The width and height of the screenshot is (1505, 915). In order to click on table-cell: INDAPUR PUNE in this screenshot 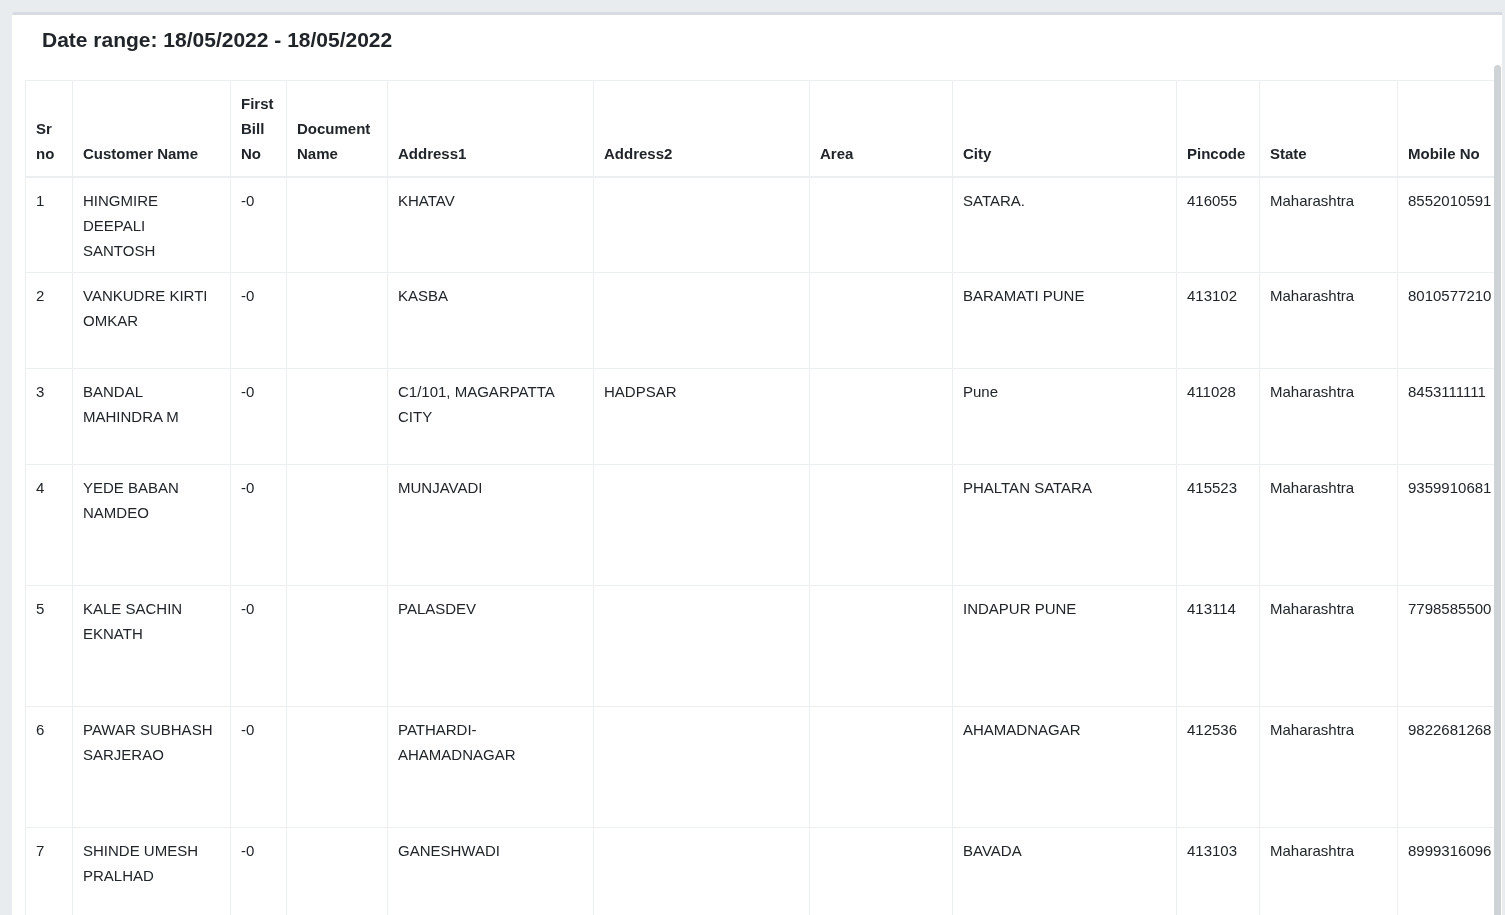, I will do `click(1020, 608)`.